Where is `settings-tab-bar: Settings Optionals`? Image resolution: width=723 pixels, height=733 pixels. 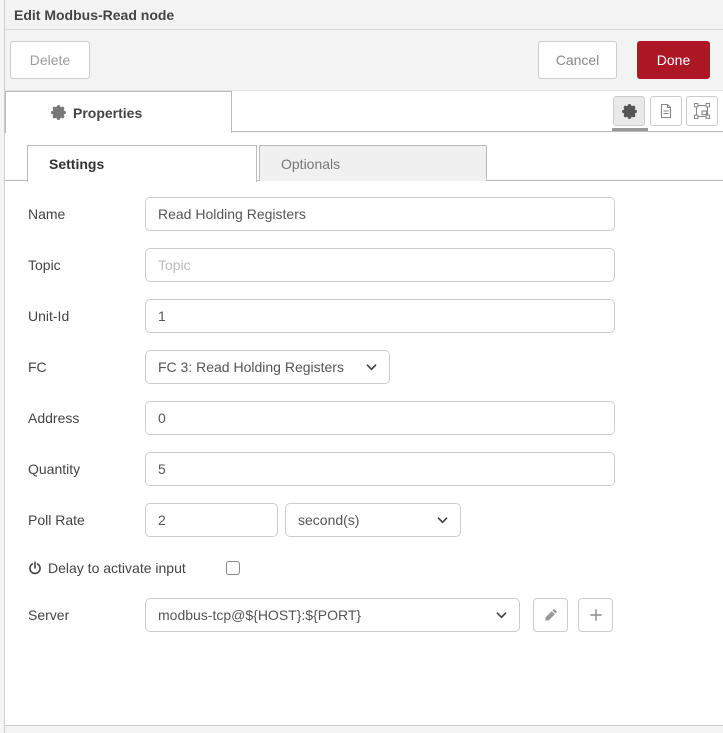
settings-tab-bar: Settings Optionals is located at coordinates (364, 163).